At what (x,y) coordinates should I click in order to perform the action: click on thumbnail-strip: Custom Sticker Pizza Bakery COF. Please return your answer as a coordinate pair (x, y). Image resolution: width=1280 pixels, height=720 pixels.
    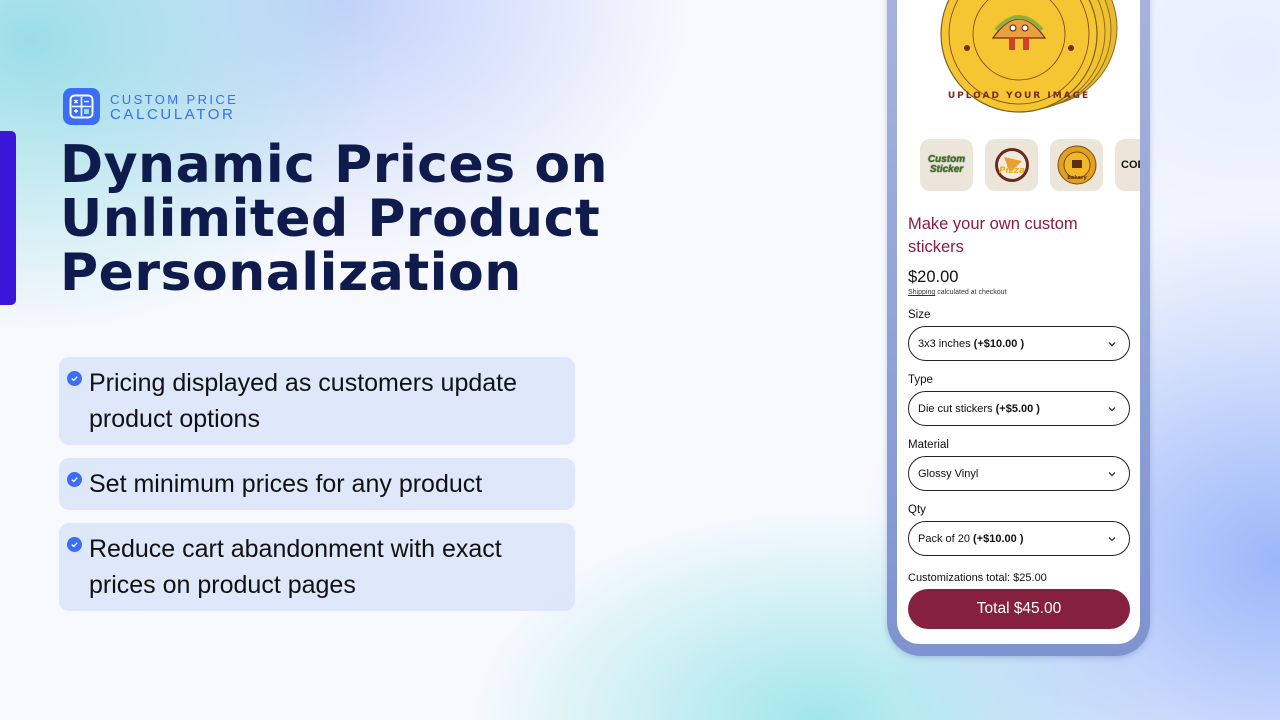
    Looking at the image, I should click on (1030, 165).